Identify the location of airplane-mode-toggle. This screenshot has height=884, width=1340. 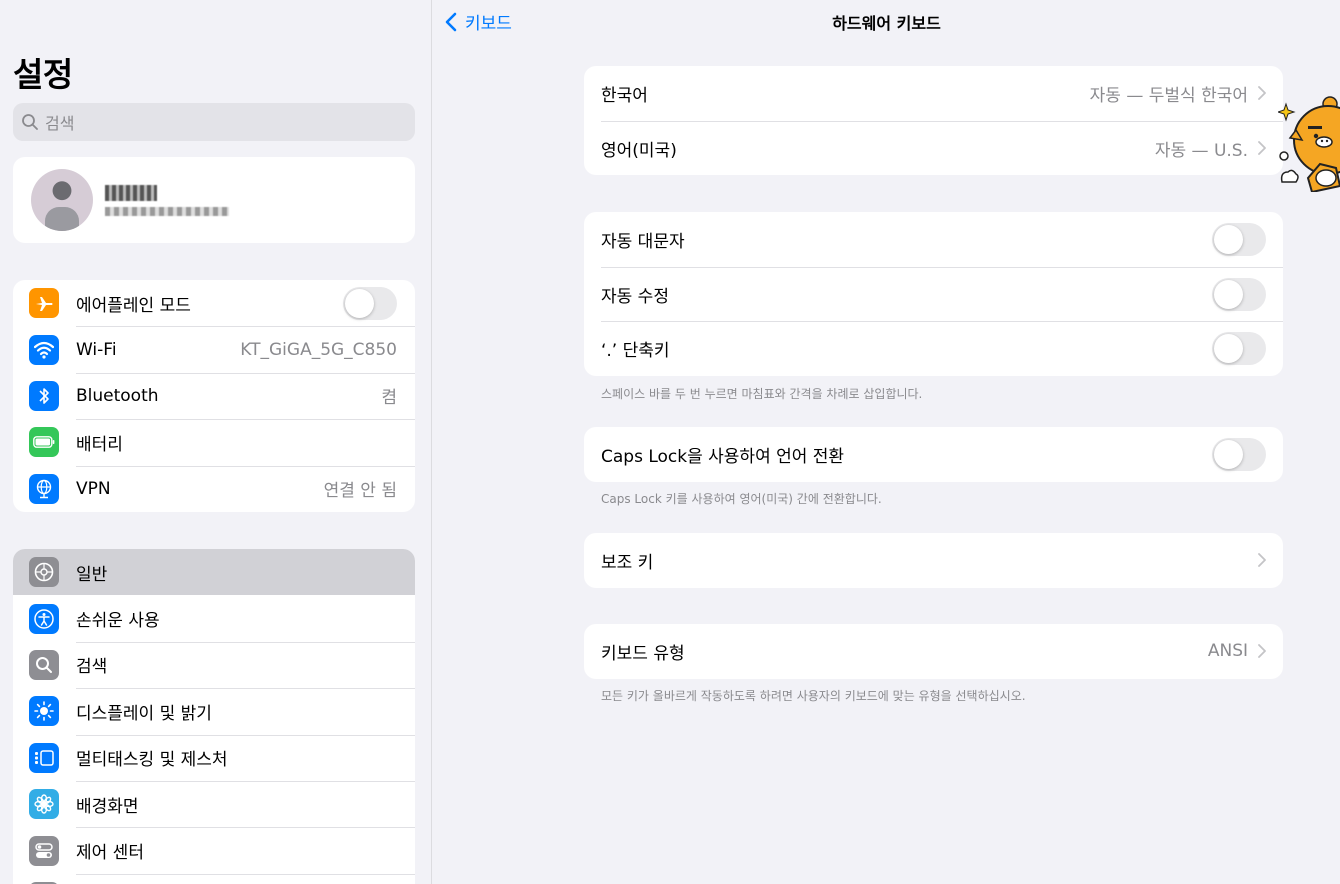
(370, 303).